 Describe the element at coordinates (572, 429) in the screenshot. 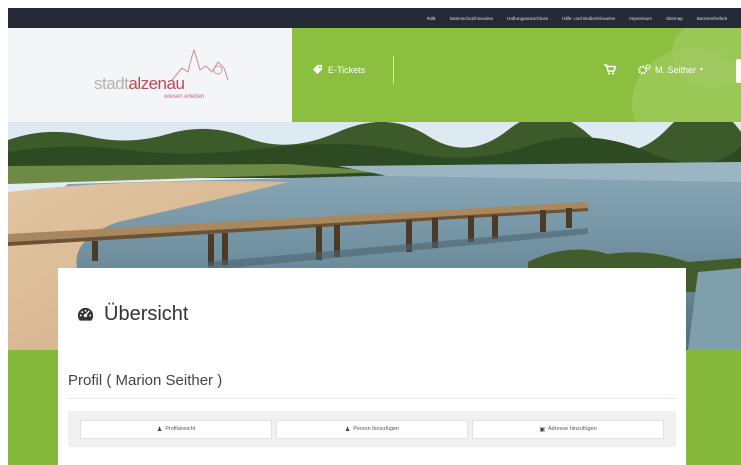

I see `add-address-label: Adresse hinzufügen` at that location.